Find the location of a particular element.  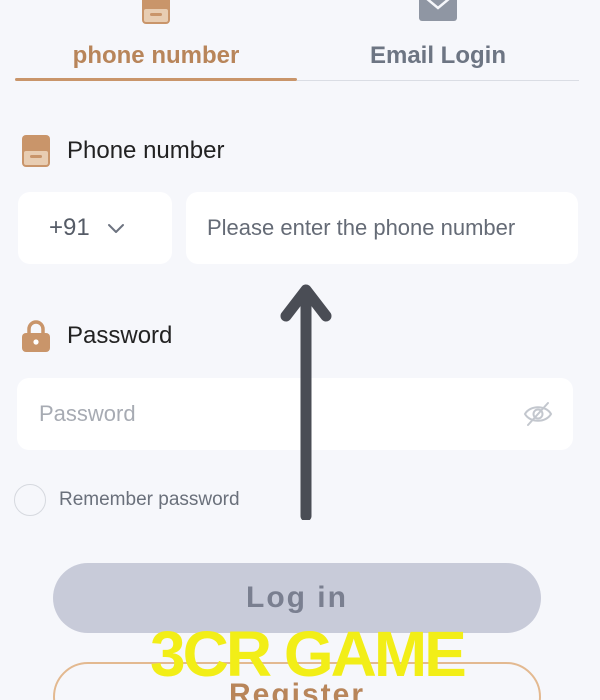

lock-icon is located at coordinates (36, 336).